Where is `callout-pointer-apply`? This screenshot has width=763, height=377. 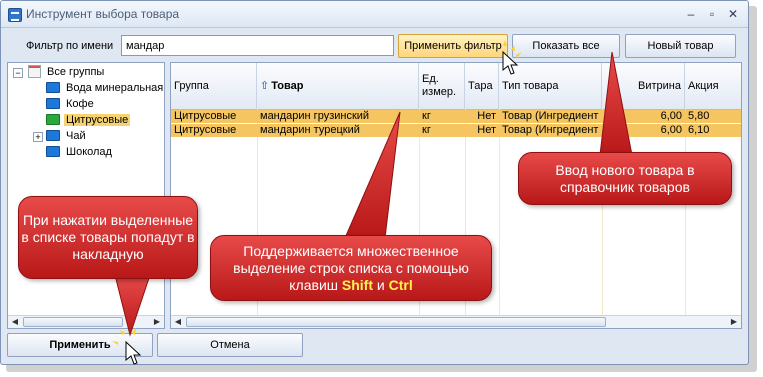
callout-pointer-apply is located at coordinates (132, 305).